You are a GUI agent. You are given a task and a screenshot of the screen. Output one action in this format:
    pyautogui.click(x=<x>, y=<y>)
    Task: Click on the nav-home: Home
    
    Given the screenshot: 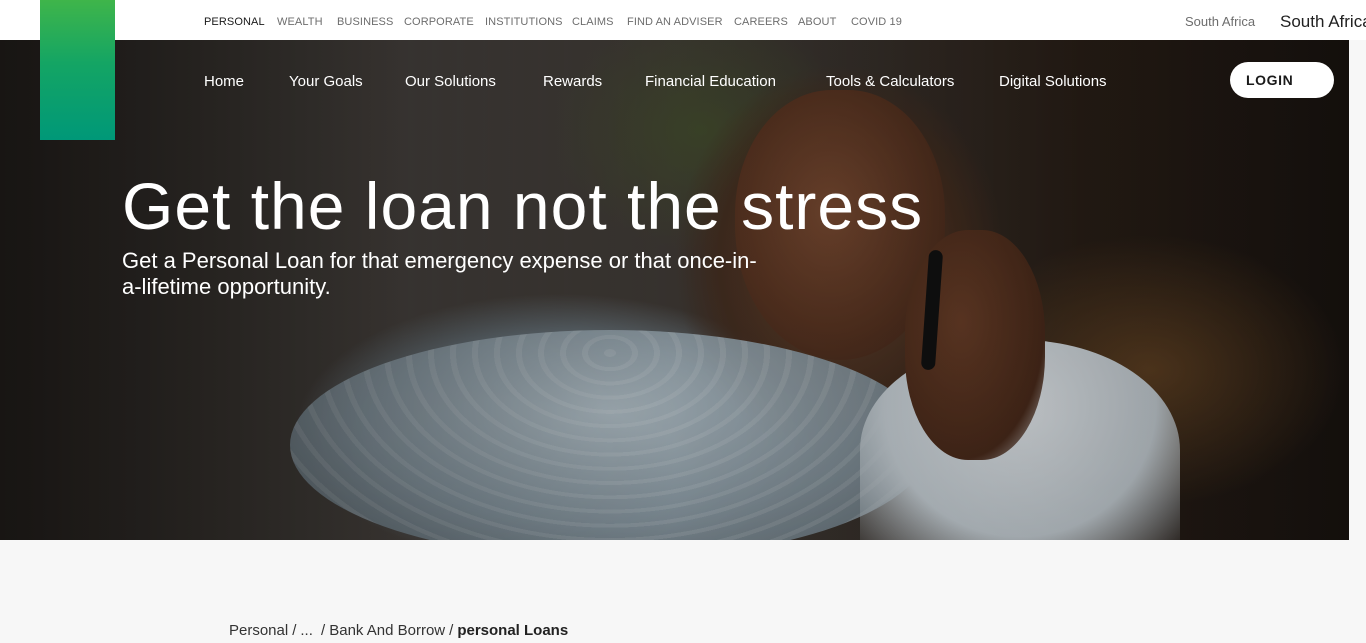 What is the action you would take?
    pyautogui.click(x=224, y=81)
    